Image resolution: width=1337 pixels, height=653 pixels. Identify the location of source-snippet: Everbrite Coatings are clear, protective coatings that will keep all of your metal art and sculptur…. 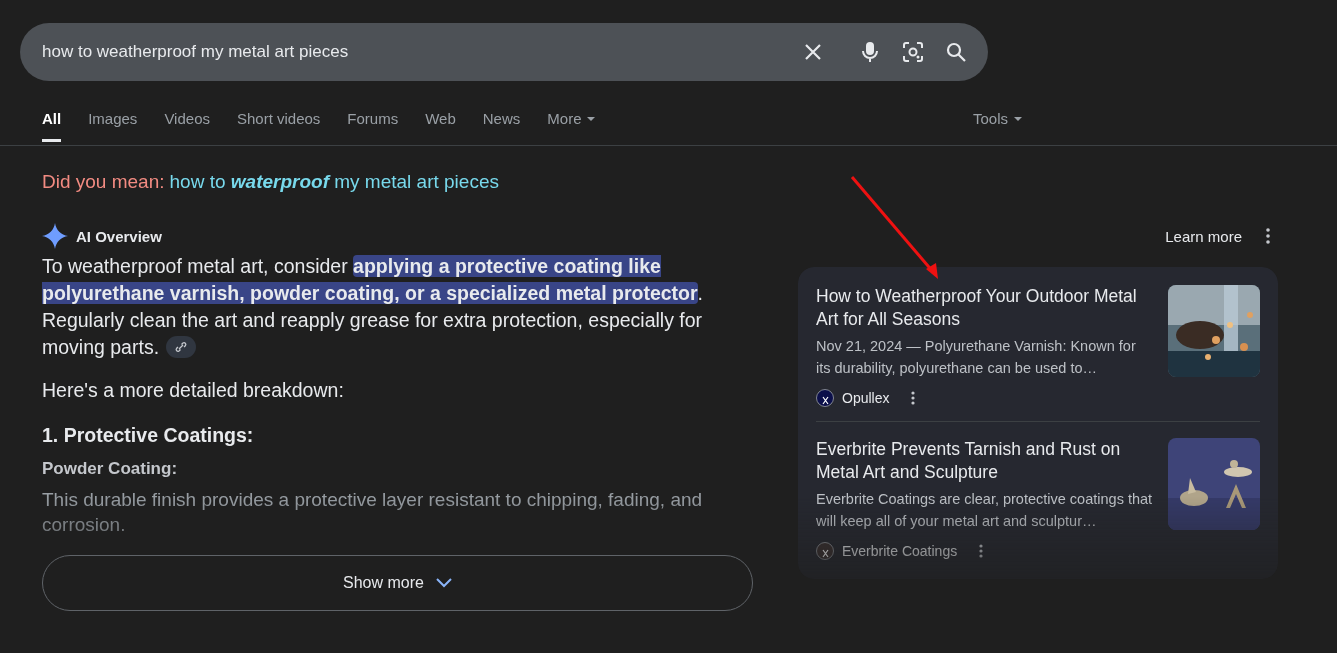
(985, 510).